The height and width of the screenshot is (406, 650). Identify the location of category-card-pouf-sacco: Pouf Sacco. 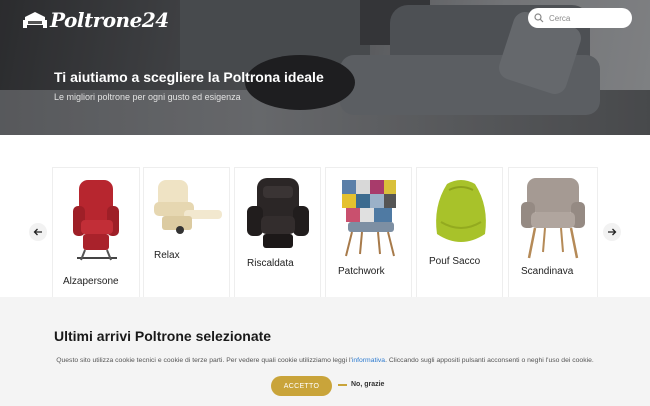
(459, 232).